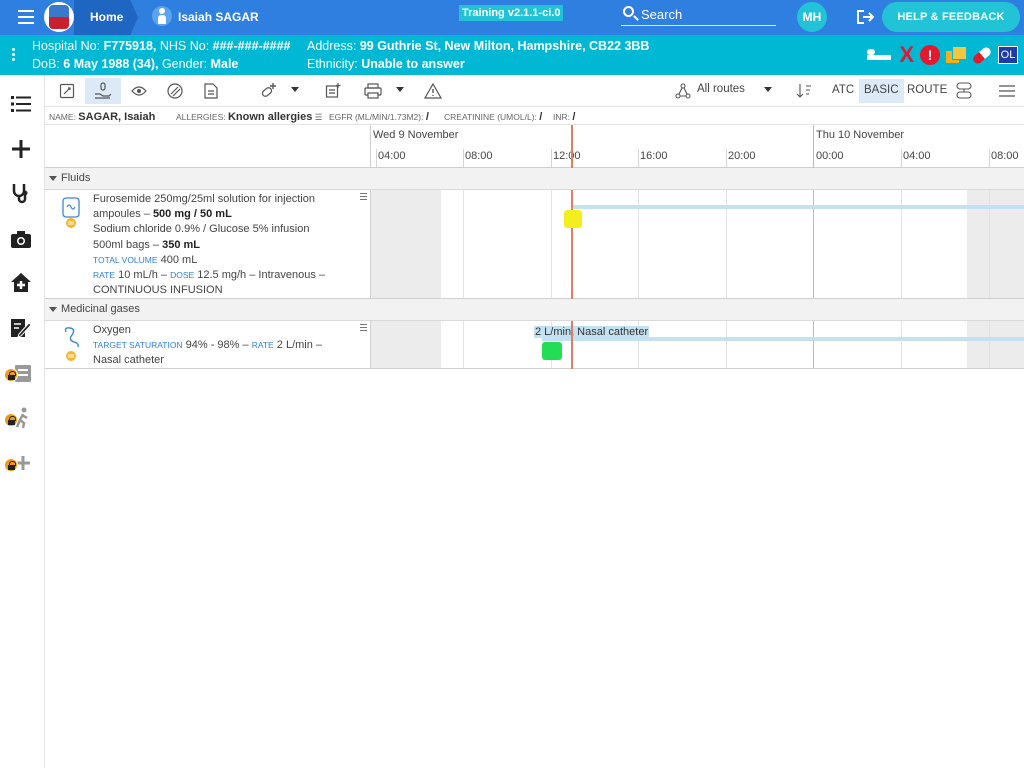 This screenshot has height=768, width=1024. Describe the element at coordinates (697, 345) in the screenshot. I see `medication-timeline: 2 L/min, Nasal catheter` at that location.